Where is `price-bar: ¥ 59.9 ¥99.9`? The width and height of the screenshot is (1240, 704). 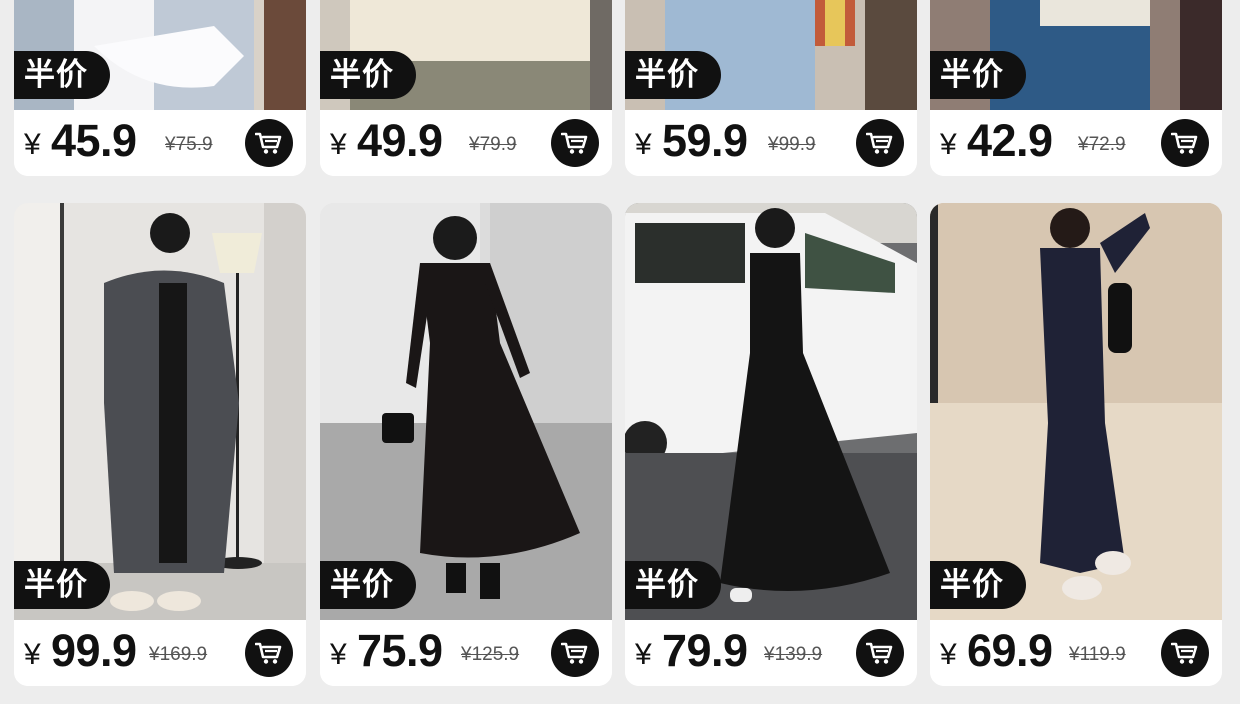
price-bar: ¥ 59.9 ¥99.9 is located at coordinates (771, 143).